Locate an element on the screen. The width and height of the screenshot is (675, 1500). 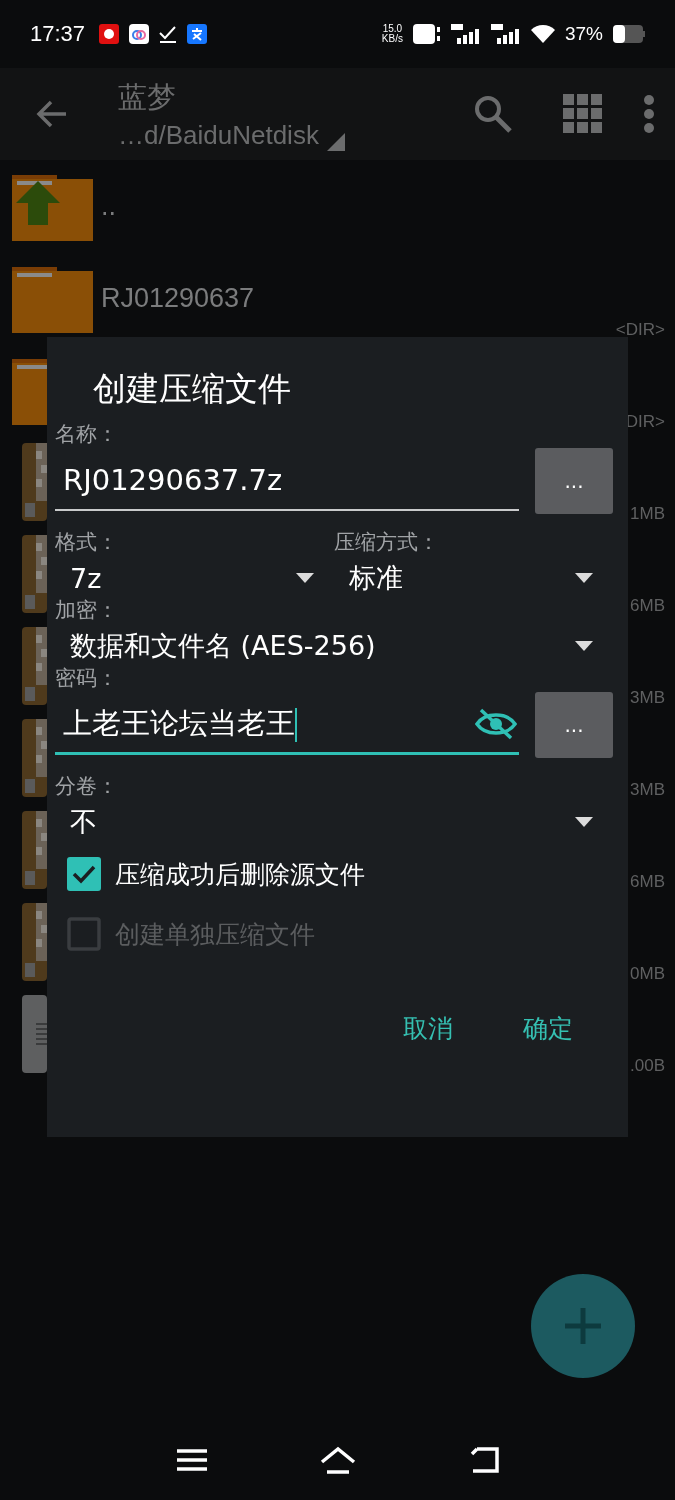
format-dropdown: 7z is located at coordinates (194, 578).